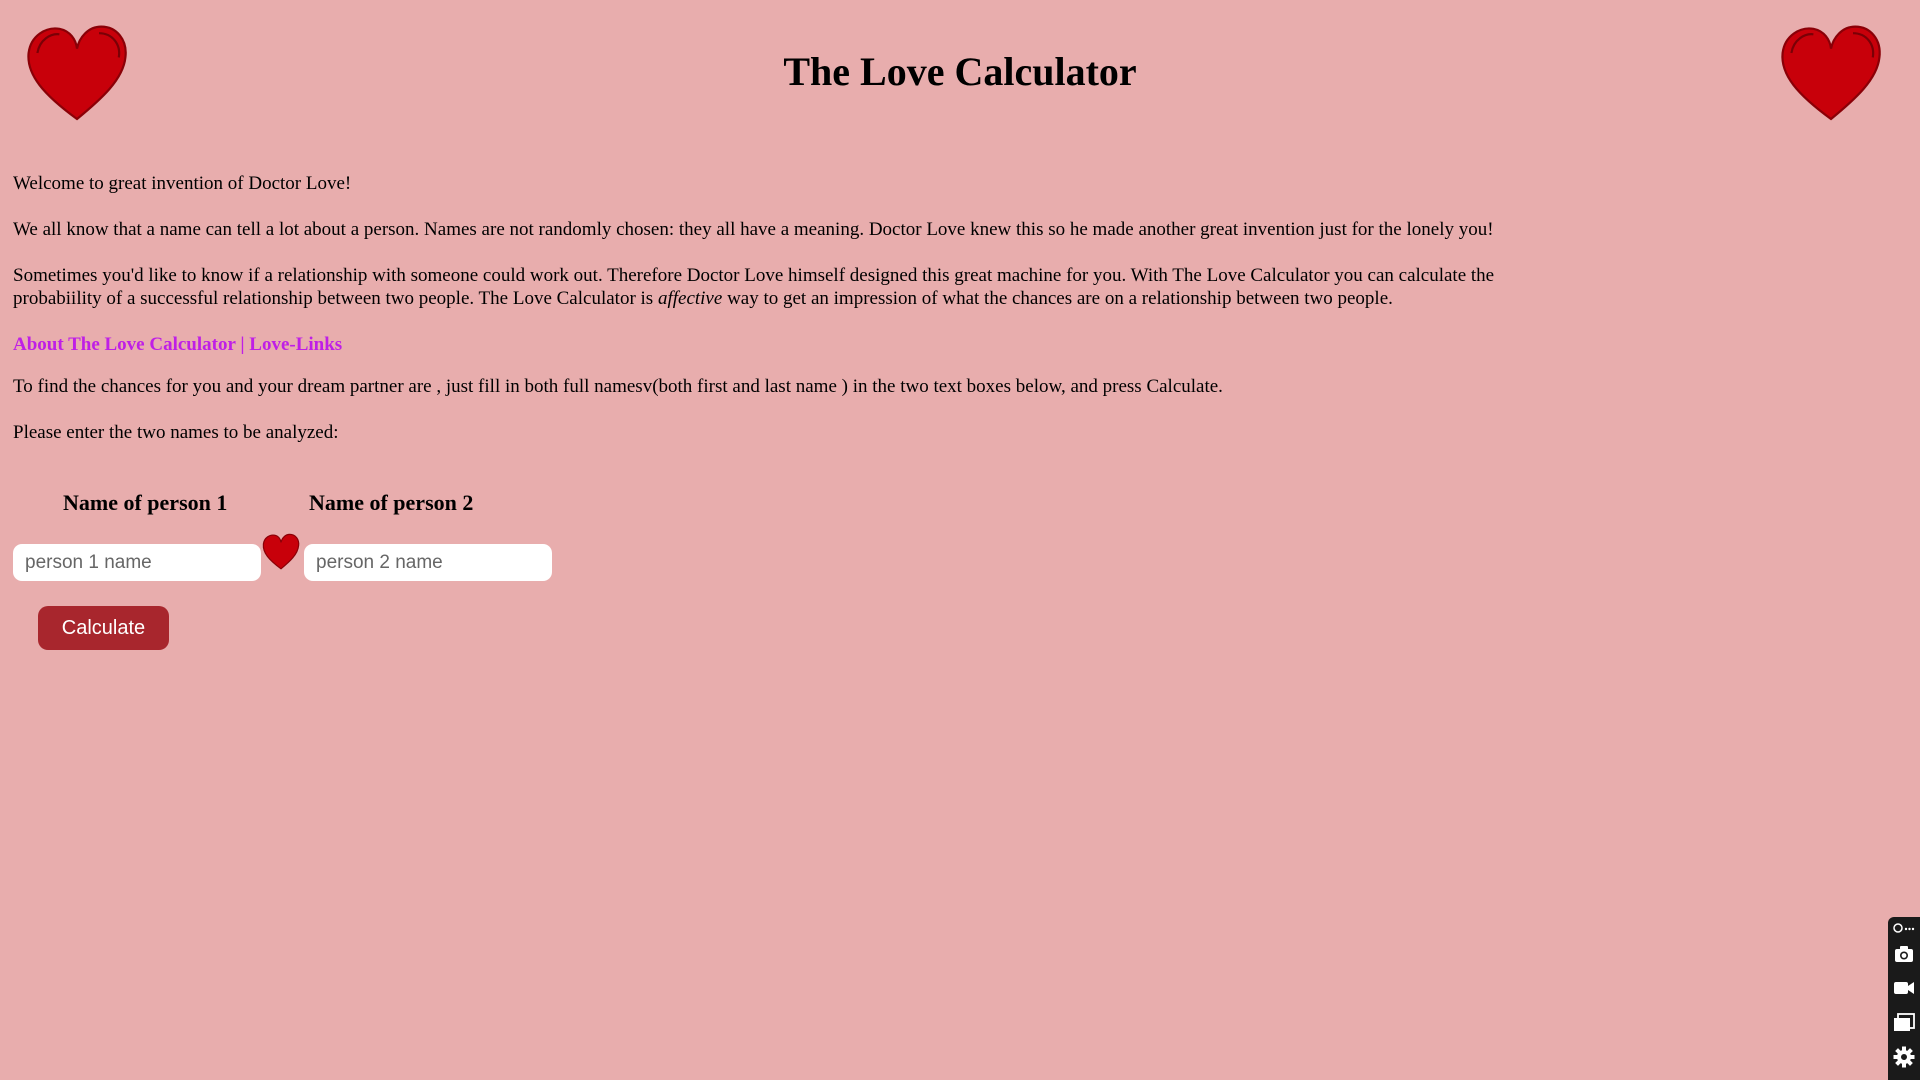 The width and height of the screenshot is (1920, 1080). I want to click on gear-icon, so click(1904, 1057).